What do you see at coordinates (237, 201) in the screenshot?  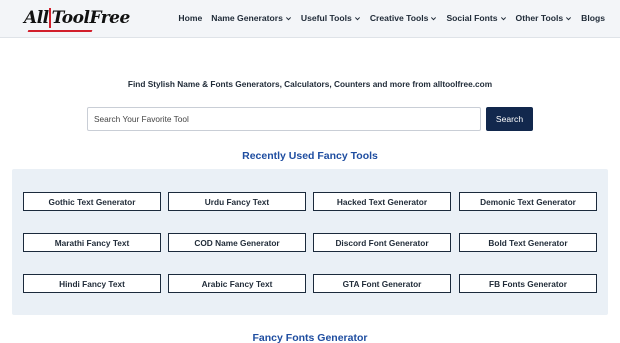 I see `tool-urdu-fancy-text: Urdu Fancy Text` at bounding box center [237, 201].